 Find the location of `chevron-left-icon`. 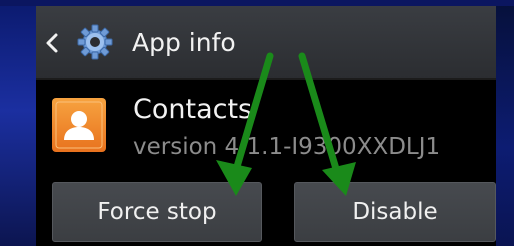

chevron-left-icon is located at coordinates (52, 43).